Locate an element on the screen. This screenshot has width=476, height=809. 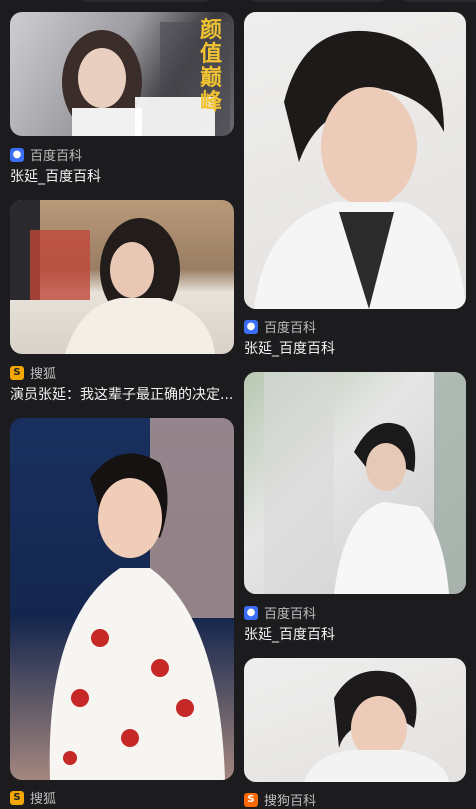
result-image: 颜值巅峰 is located at coordinates (122, 74).